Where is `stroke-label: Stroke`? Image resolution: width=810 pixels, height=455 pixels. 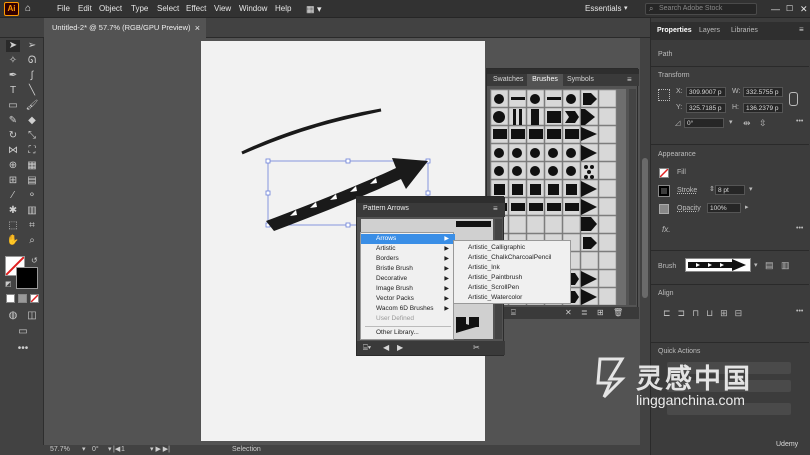 stroke-label: Stroke is located at coordinates (687, 190).